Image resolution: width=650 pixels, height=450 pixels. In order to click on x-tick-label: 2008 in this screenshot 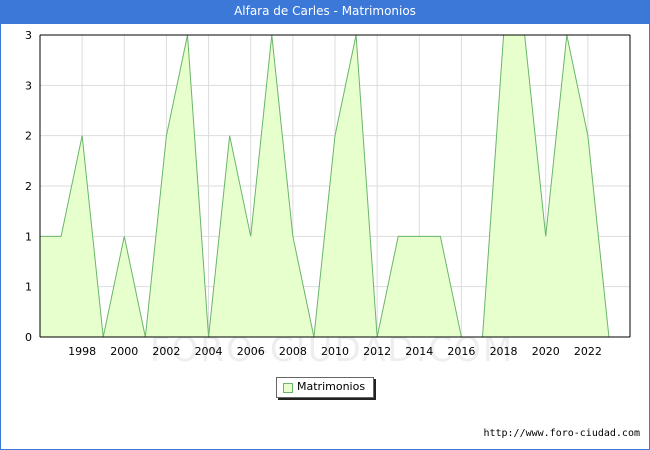, I will do `click(293, 351)`.